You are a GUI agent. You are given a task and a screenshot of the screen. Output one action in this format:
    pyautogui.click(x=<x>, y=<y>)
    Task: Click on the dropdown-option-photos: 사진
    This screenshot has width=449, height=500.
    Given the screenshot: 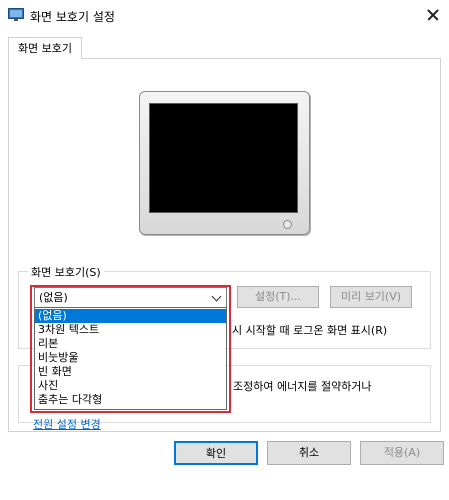 What is the action you would take?
    pyautogui.click(x=130, y=386)
    